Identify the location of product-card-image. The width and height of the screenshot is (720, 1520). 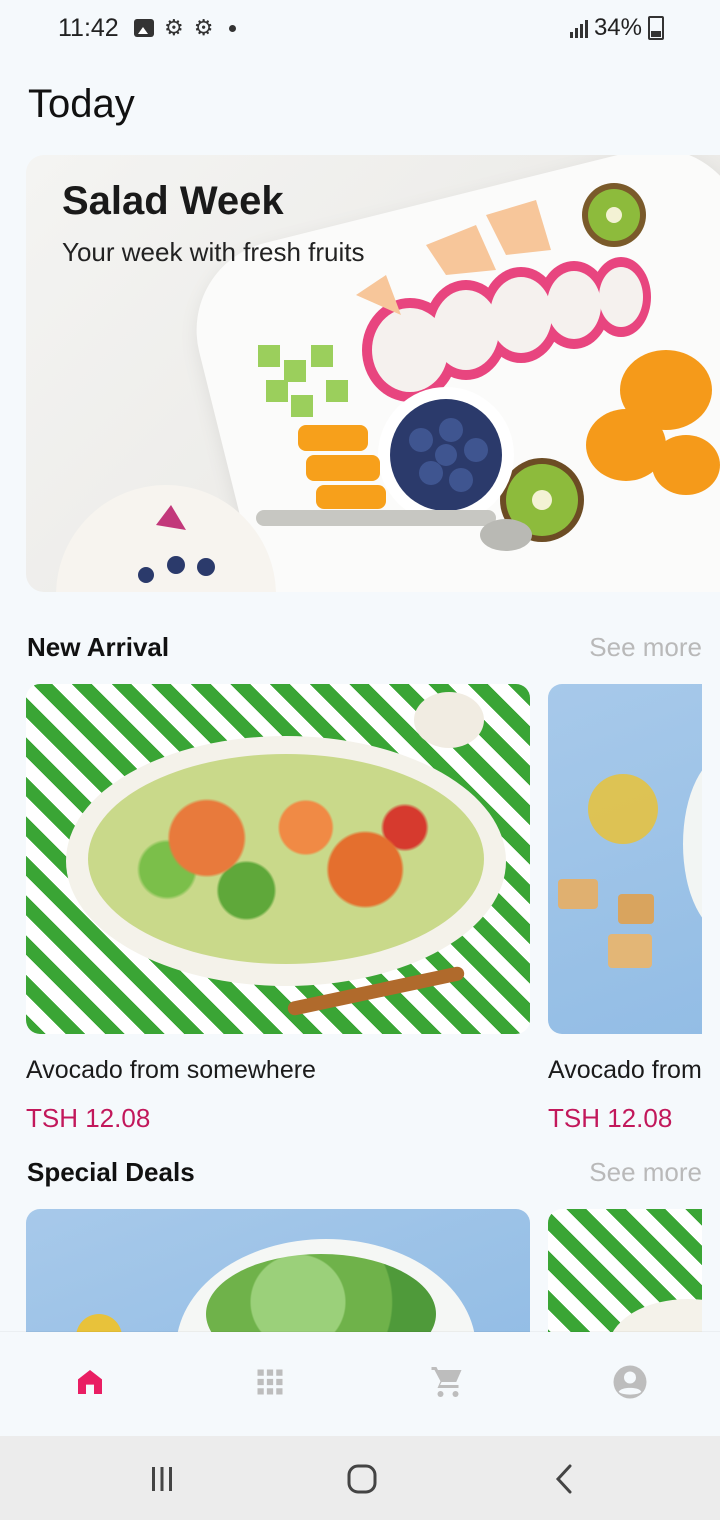
(625, 859).